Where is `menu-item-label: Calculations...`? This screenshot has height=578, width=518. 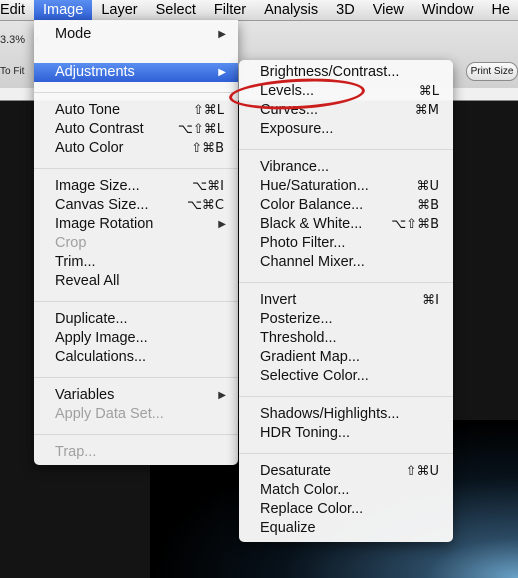
menu-item-label: Calculations... is located at coordinates (101, 357).